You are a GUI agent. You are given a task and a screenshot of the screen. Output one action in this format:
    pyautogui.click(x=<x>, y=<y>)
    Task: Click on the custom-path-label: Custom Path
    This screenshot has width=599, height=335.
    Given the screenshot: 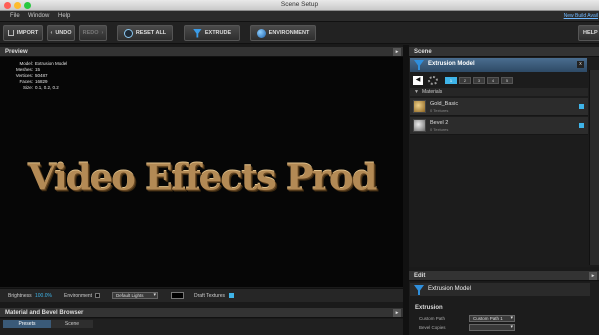 What is the action you would take?
    pyautogui.click(x=432, y=318)
    